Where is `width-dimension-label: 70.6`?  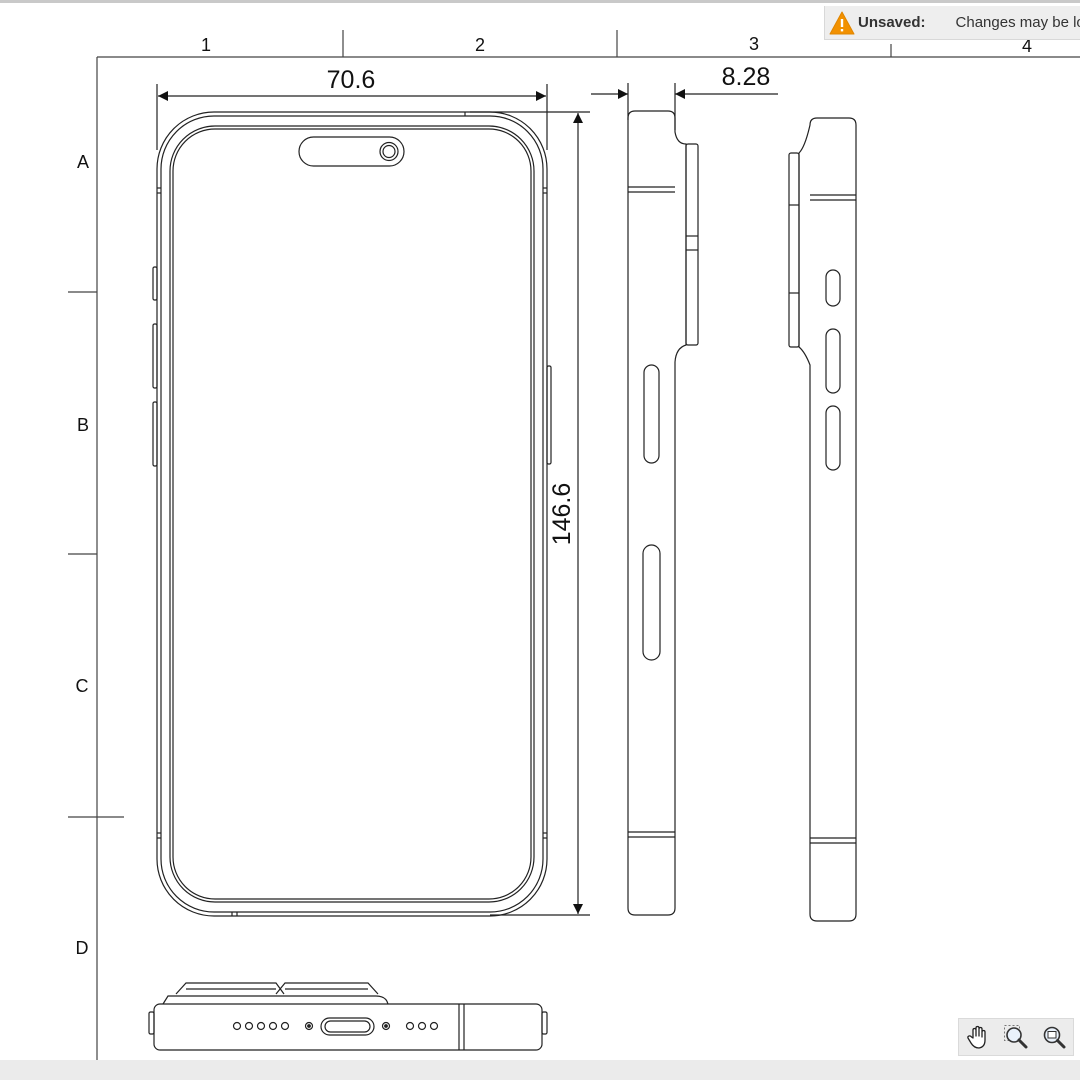
width-dimension-label: 70.6 is located at coordinates (351, 80).